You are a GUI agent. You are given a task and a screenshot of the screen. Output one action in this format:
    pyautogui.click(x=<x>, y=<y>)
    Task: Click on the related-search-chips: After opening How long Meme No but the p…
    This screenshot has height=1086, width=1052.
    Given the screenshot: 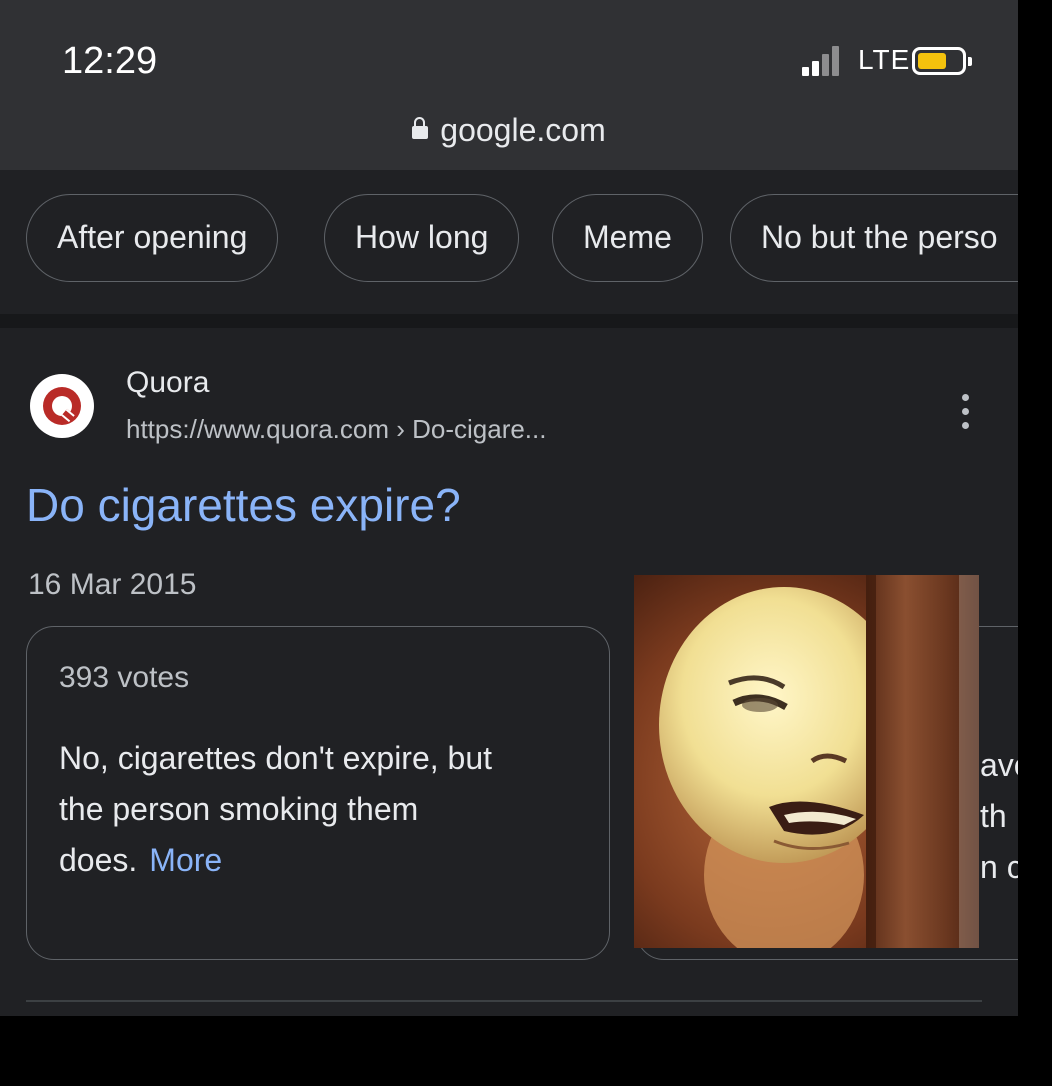 What is the action you would take?
    pyautogui.click(x=509, y=240)
    